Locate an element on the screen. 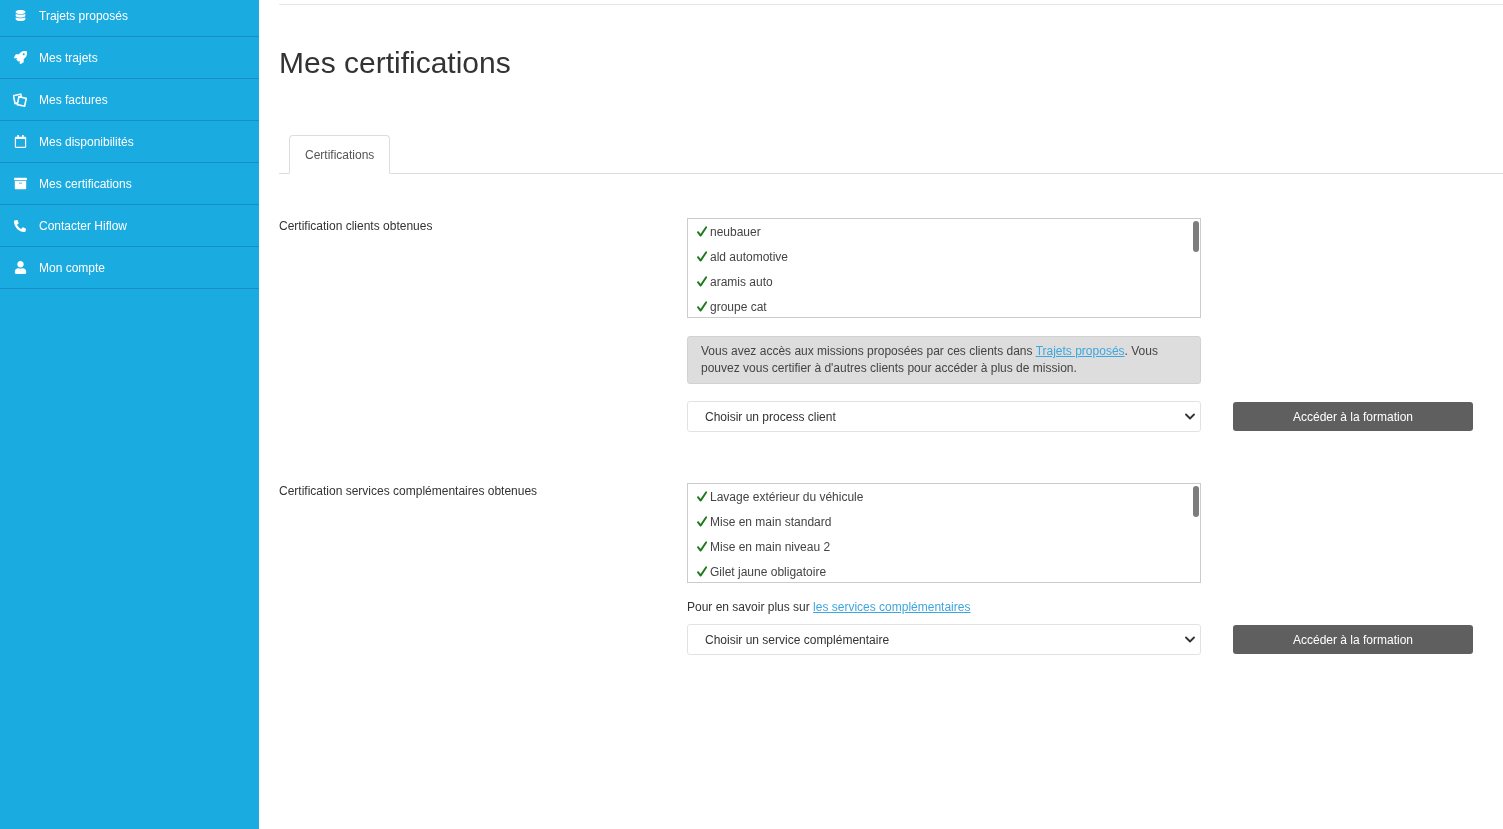 Image resolution: width=1503 pixels, height=829 pixels. info-text: Pour en savoir plus sur les services complémentaires is located at coordinates (829, 607).